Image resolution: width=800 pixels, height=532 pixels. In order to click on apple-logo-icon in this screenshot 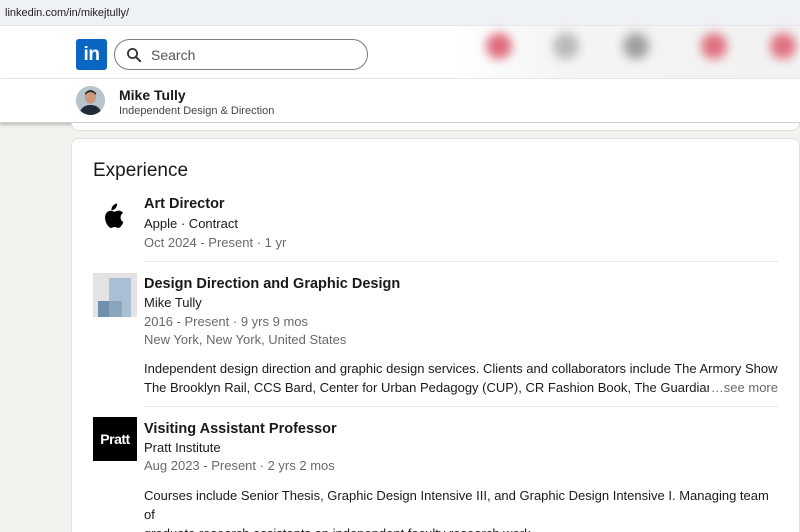, I will do `click(115, 216)`.